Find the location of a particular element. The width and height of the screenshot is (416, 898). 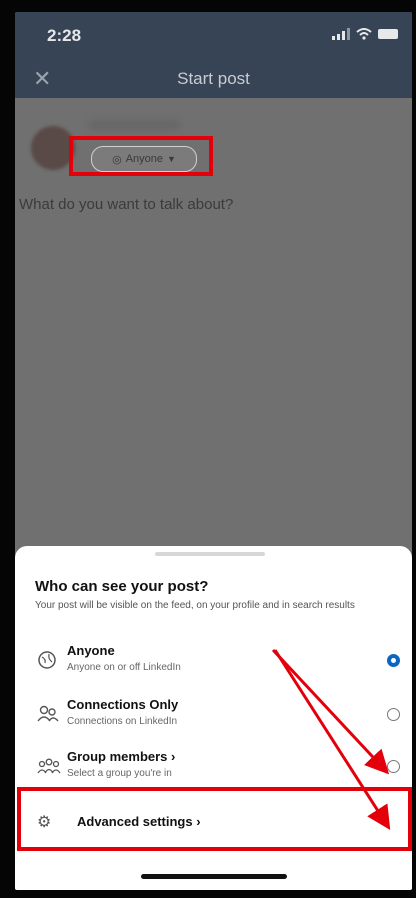

option-anyone: Anyone Anyone on or off LinkedIn is located at coordinates (213, 664).